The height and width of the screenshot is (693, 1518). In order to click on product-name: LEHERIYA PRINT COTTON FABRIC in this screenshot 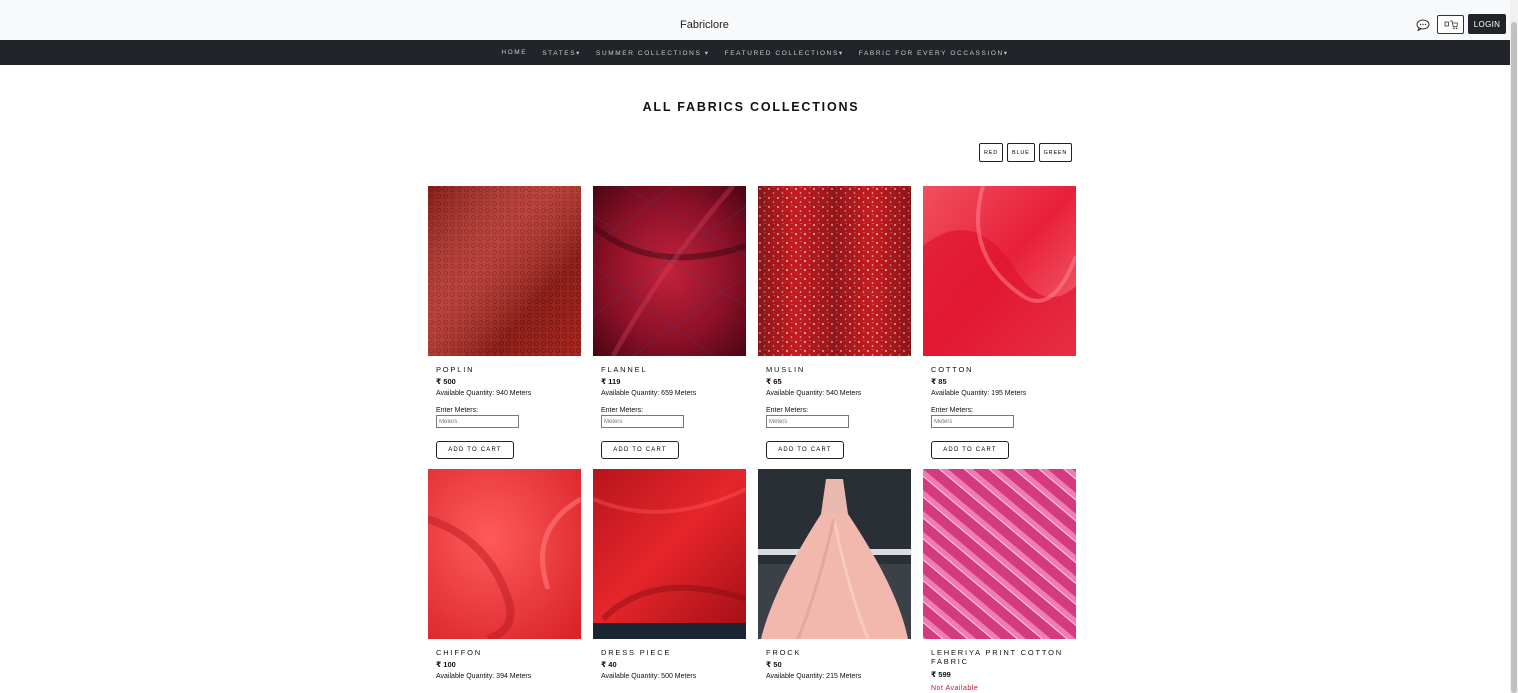, I will do `click(997, 657)`.